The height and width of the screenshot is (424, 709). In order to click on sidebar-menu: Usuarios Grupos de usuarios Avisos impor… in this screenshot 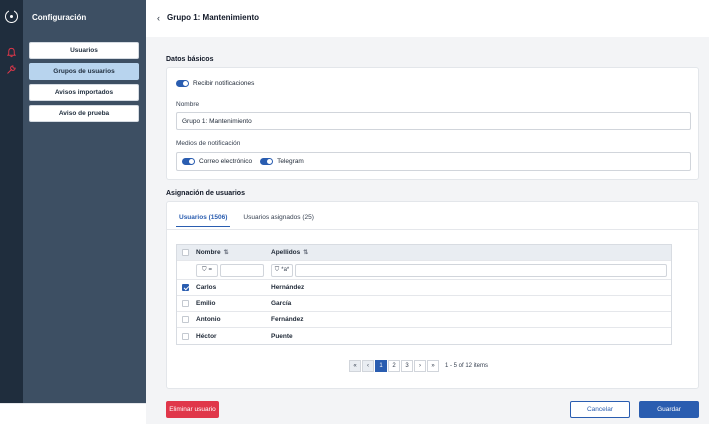, I will do `click(84, 84)`.